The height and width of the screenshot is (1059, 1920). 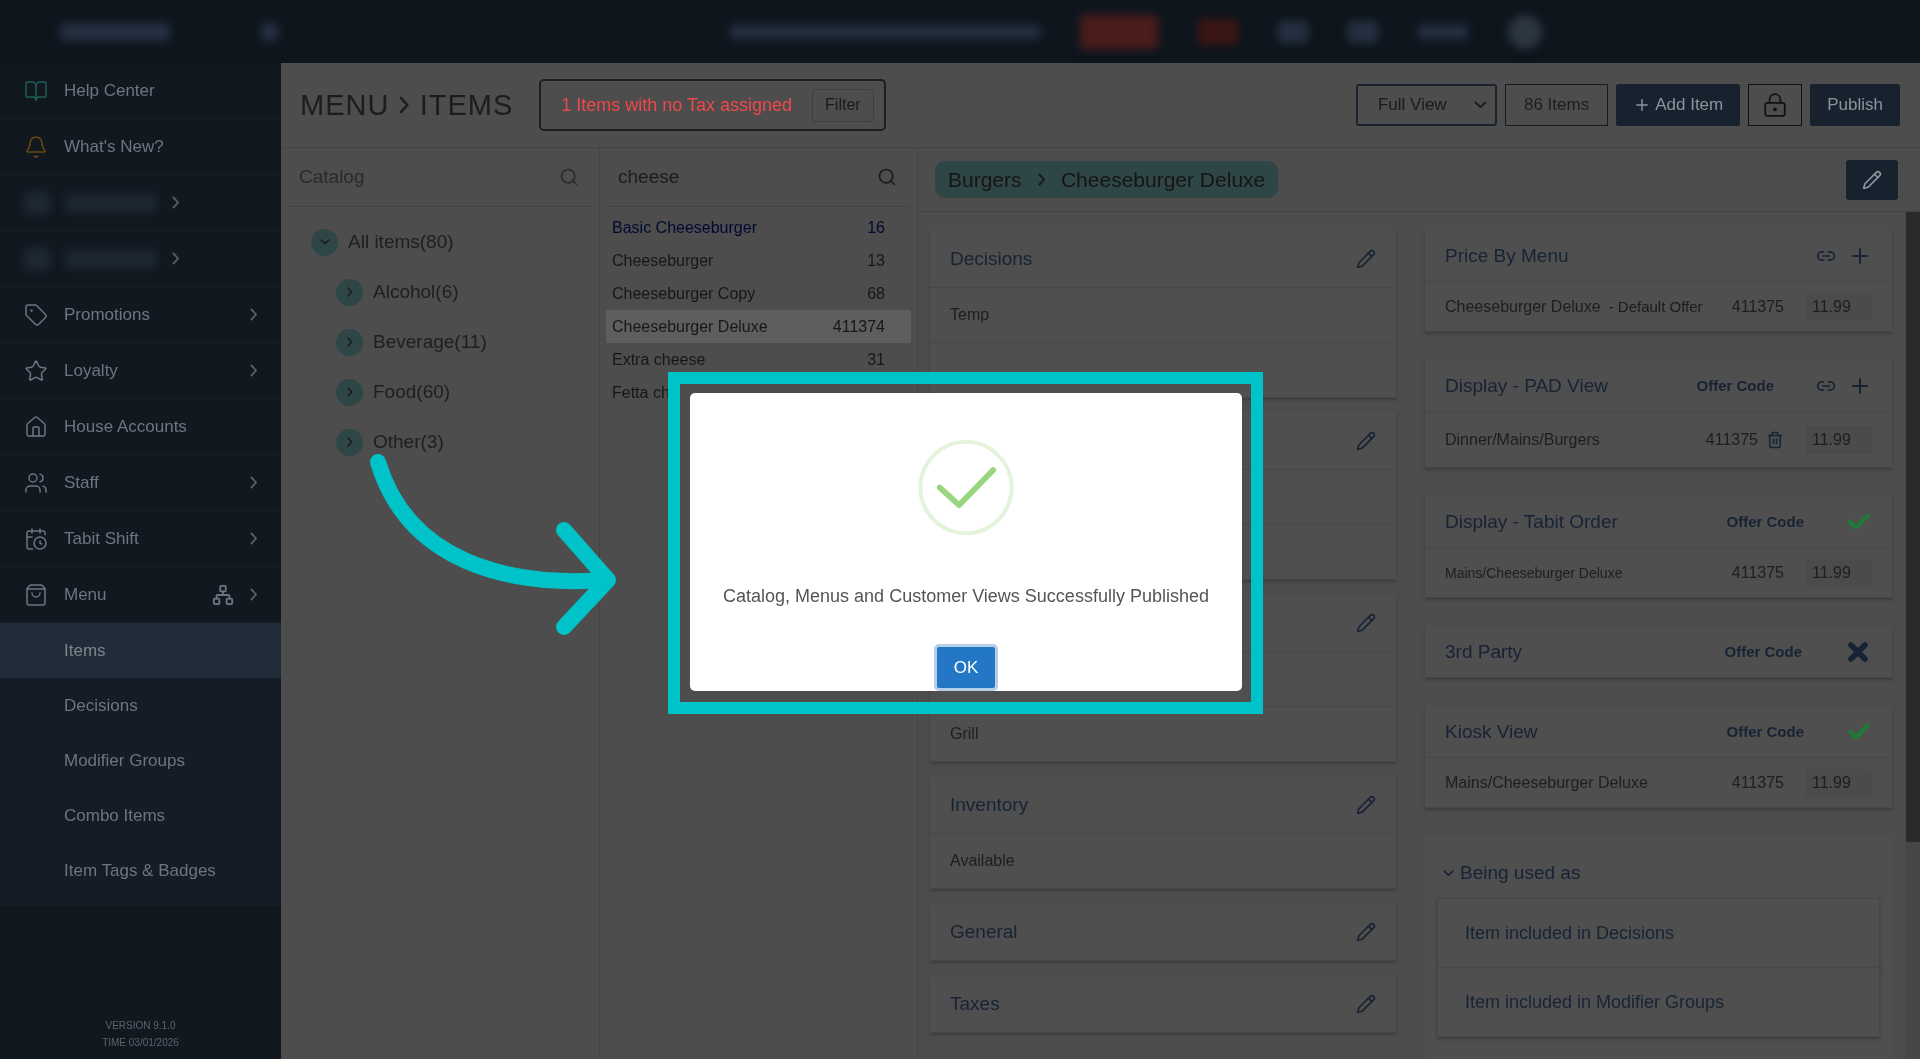 I want to click on sidebar-subitem: Modifier Groups, so click(x=140, y=760).